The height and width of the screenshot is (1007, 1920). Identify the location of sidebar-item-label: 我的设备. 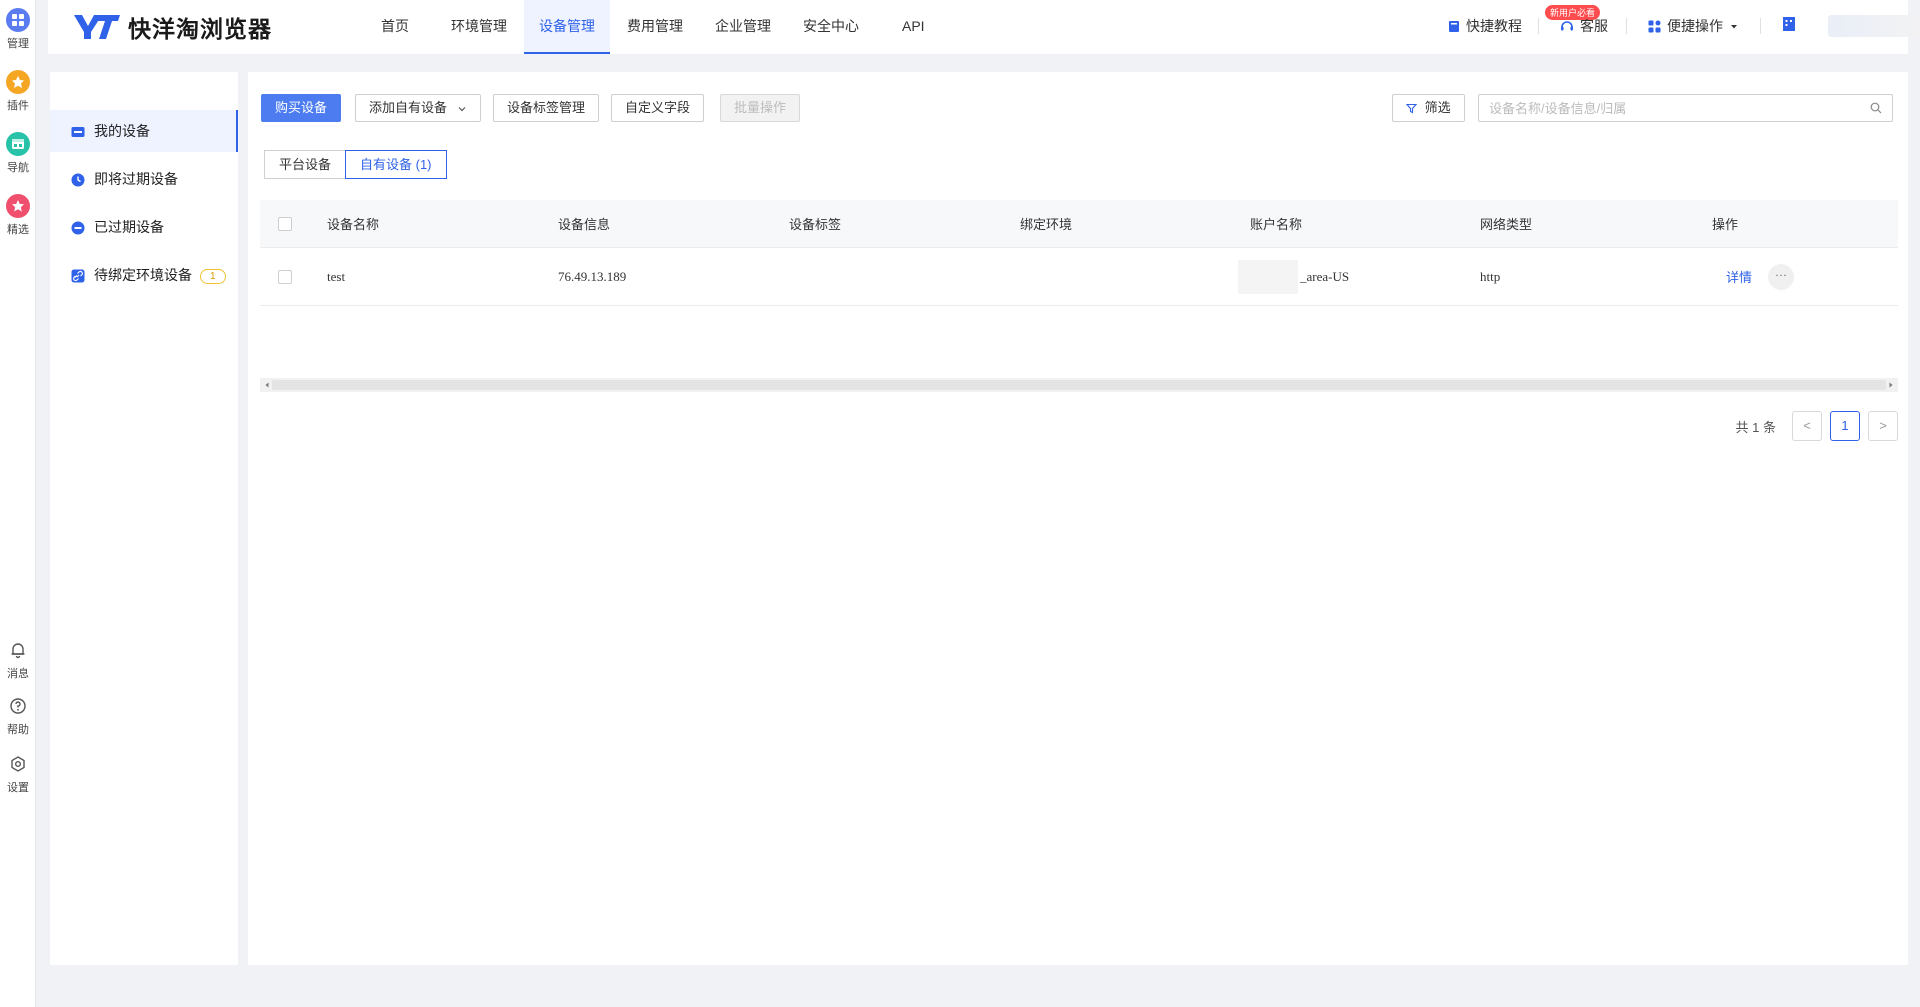
(122, 131).